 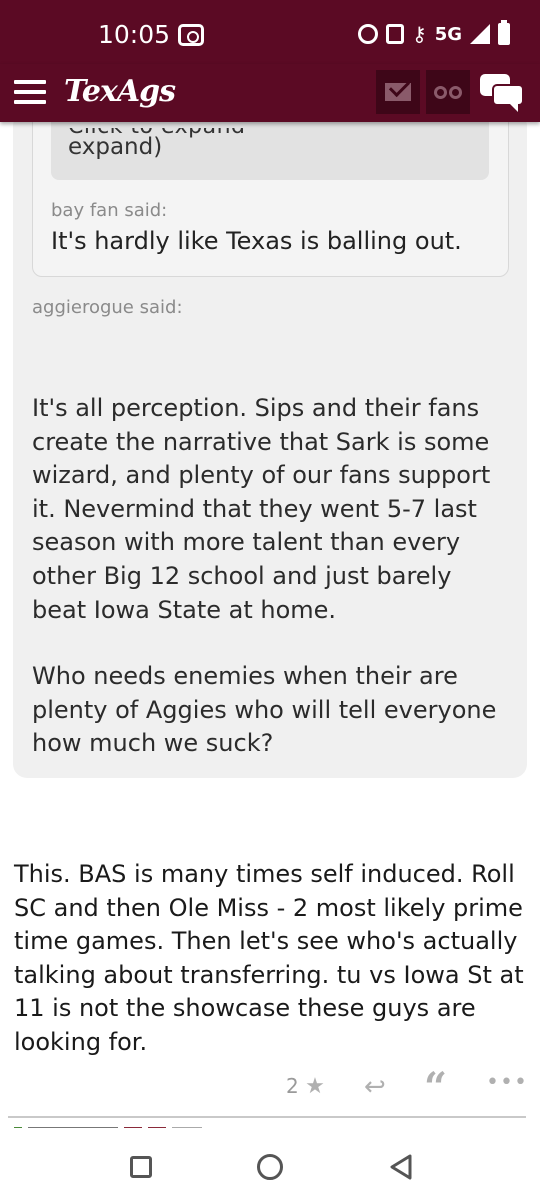 I want to click on system-nav-bar, so click(x=270, y=1164).